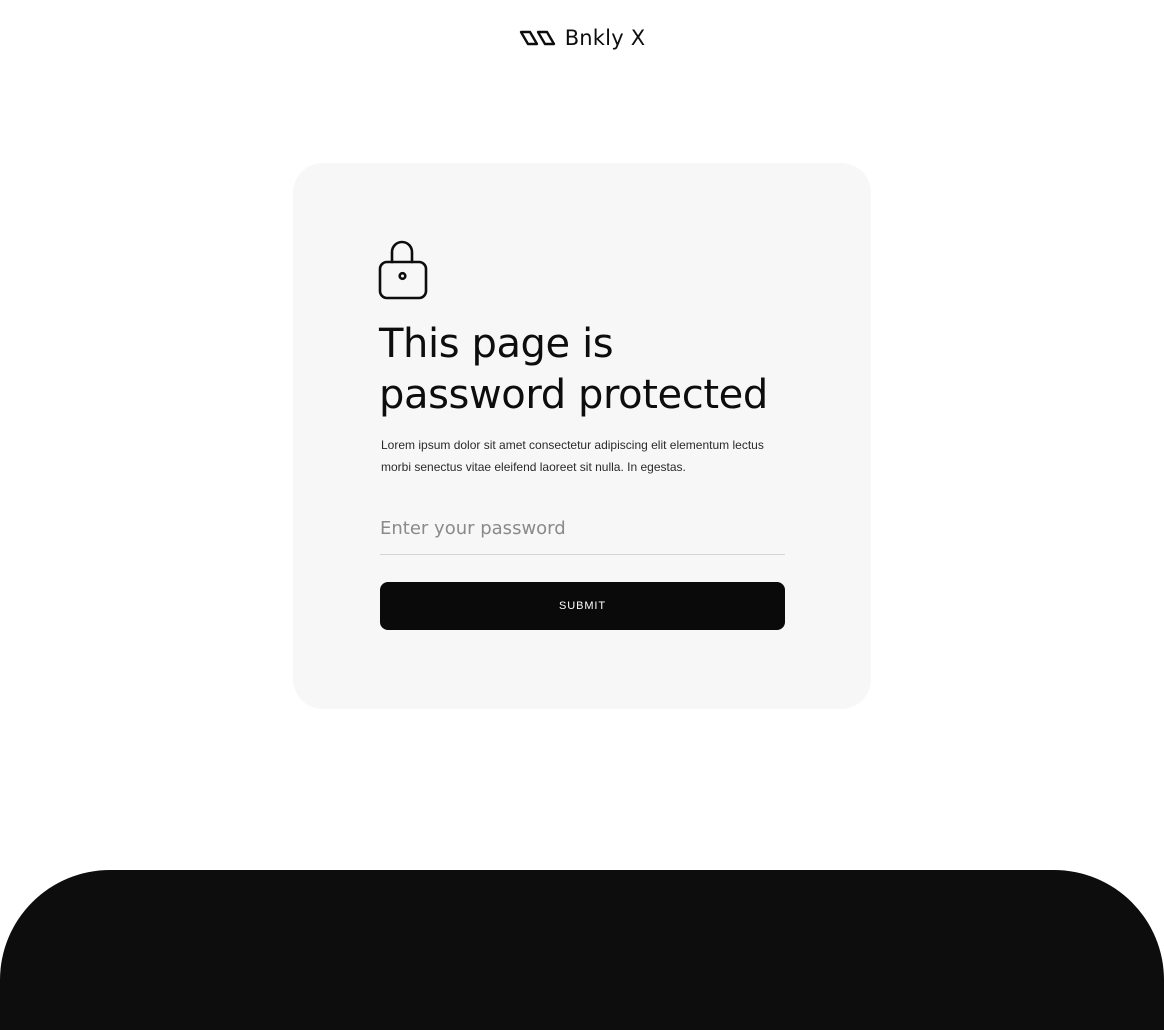  I want to click on submit-button: SUBMIT, so click(582, 606).